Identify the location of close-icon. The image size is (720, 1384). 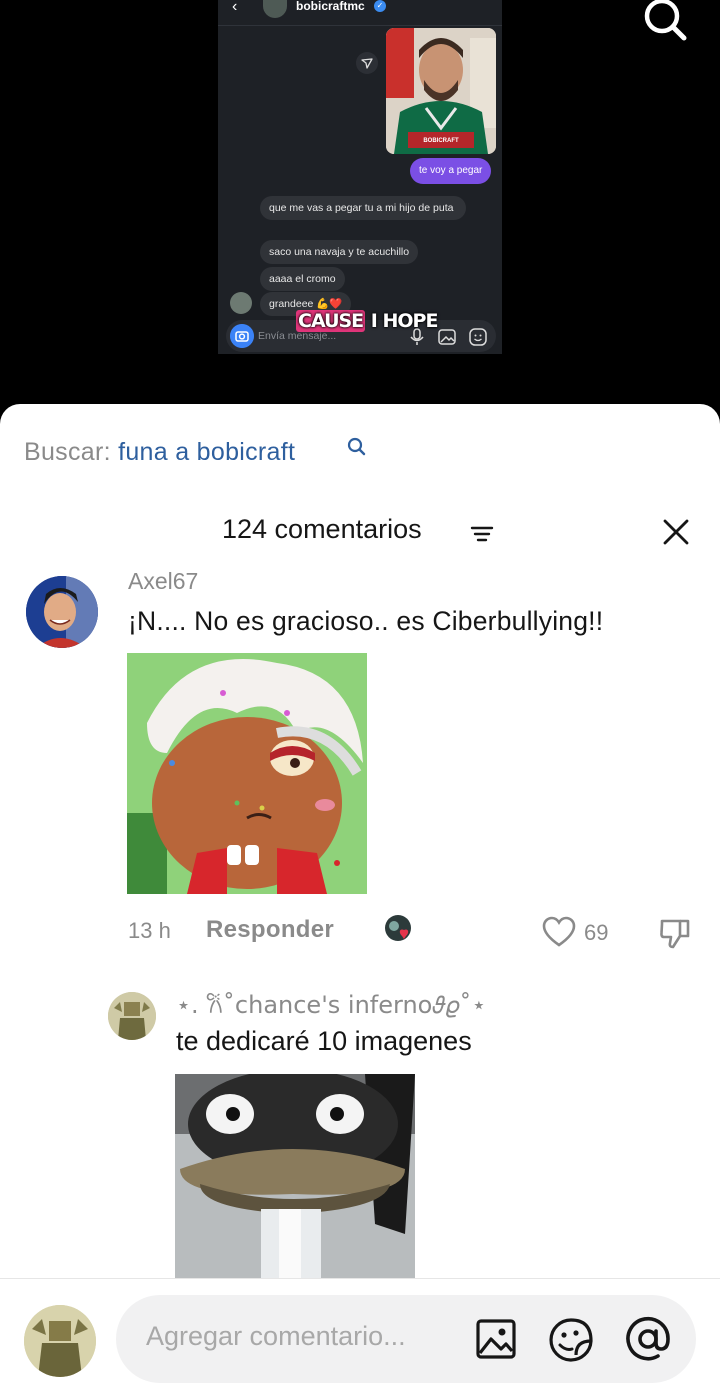
(676, 532).